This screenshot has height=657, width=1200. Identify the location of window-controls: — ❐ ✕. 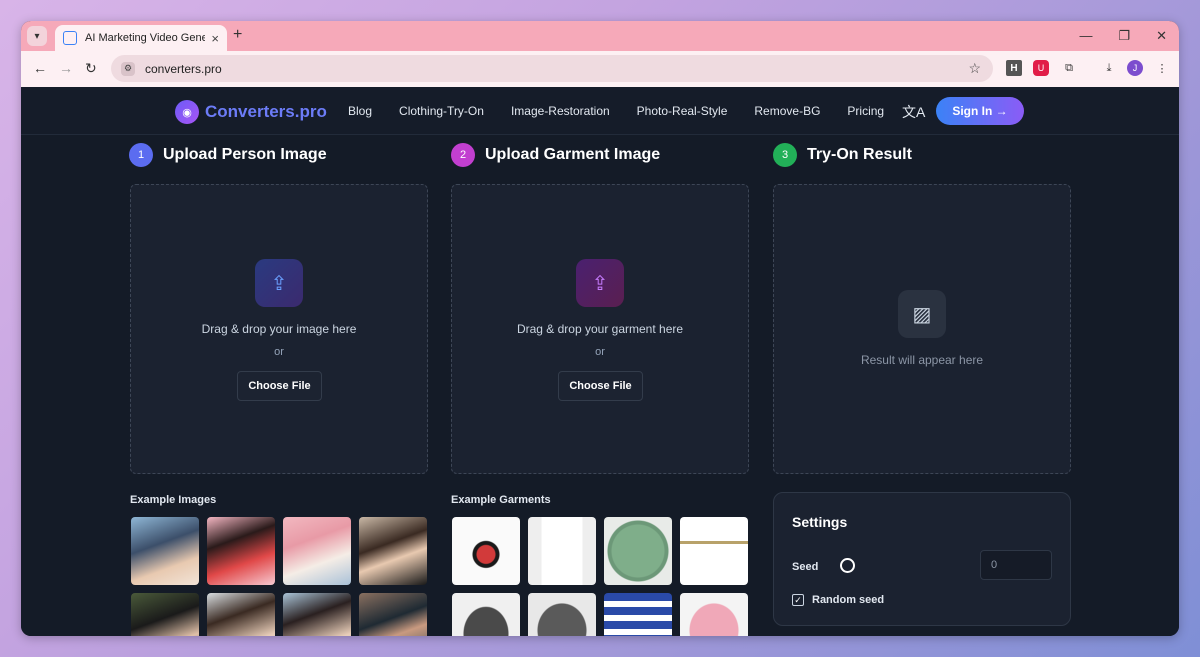
(1123, 36).